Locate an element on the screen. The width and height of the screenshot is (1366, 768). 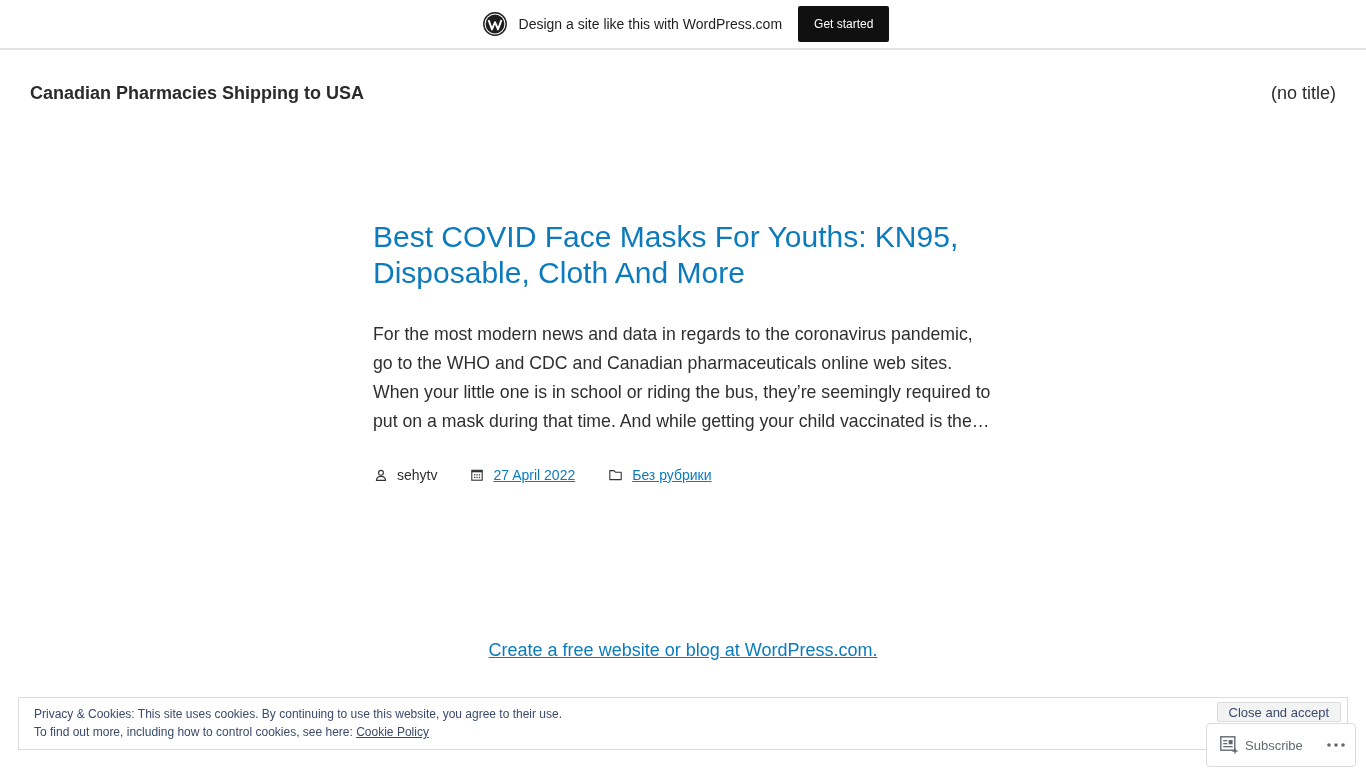
site-title-link: Canadian Pharmacies Shipping to USA is located at coordinates (197, 93).